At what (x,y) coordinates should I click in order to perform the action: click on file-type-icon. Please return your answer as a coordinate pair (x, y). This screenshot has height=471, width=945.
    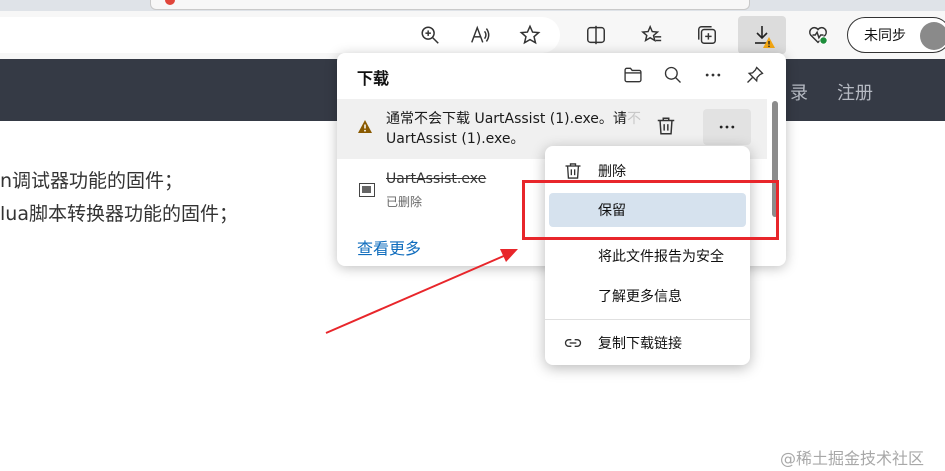
    Looking at the image, I should click on (367, 190).